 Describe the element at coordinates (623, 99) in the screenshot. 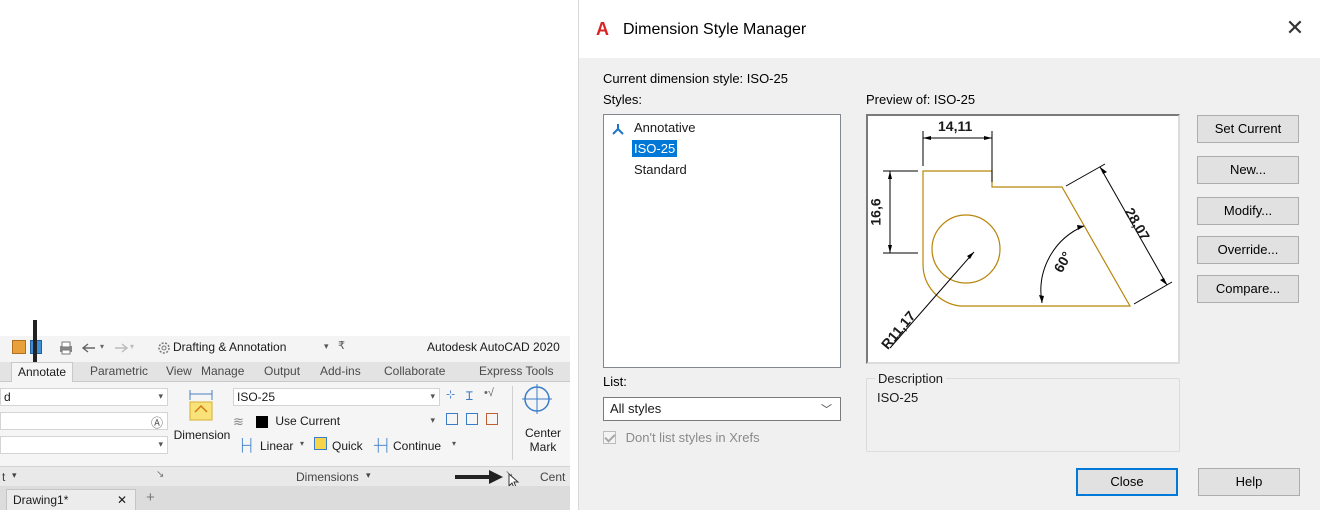

I see `styles-label: Styles:` at that location.